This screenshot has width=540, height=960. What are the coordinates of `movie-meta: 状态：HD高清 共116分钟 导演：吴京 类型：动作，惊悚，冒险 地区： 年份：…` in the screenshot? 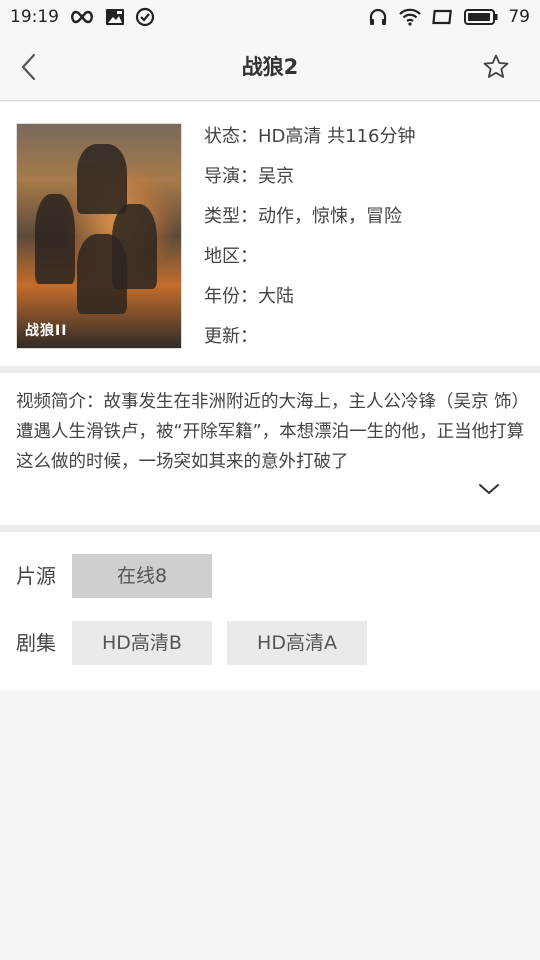 It's located at (309, 242).